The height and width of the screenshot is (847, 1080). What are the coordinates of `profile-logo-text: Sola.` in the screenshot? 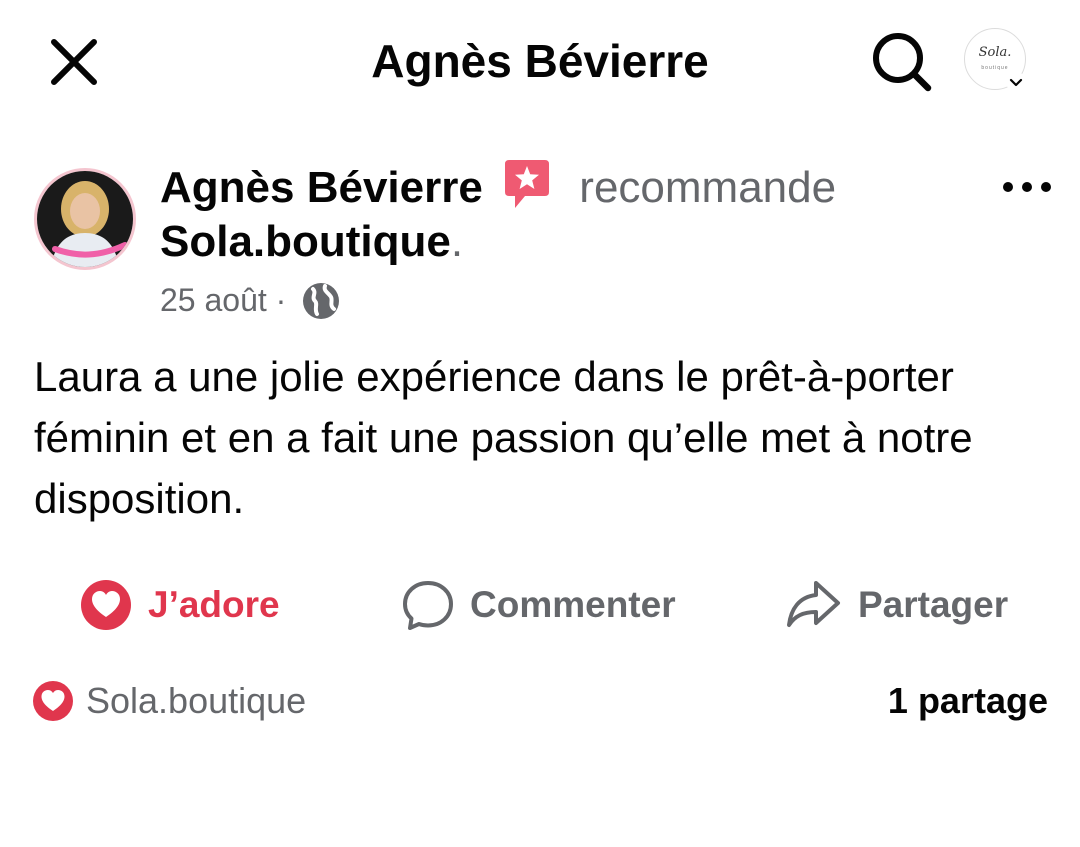 It's located at (995, 52).